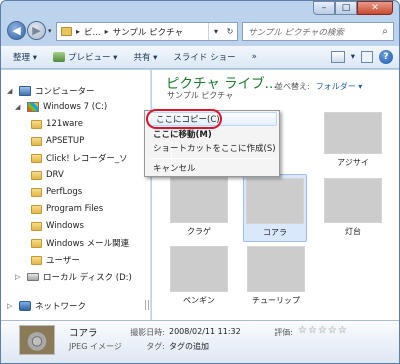  Describe the element at coordinates (145, 57) in the screenshot. I see `share-button: 共有 ▾` at that location.